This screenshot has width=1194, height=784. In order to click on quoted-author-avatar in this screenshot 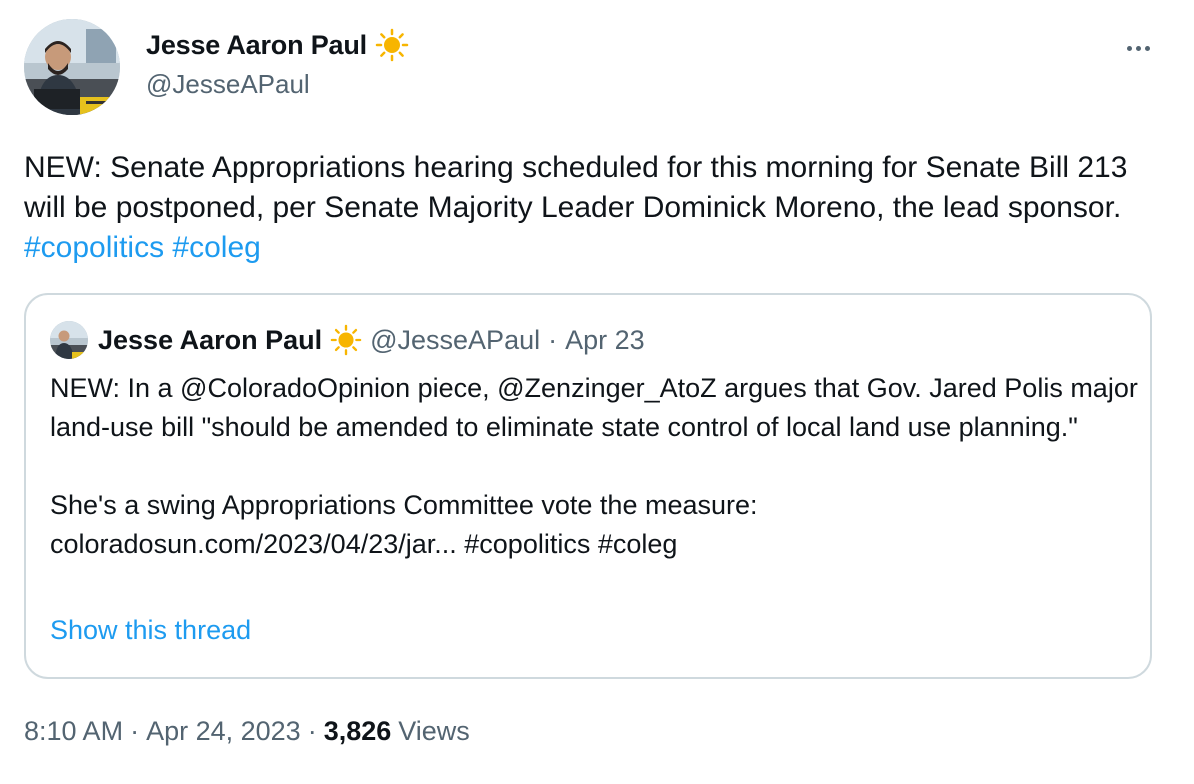, I will do `click(69, 340)`.